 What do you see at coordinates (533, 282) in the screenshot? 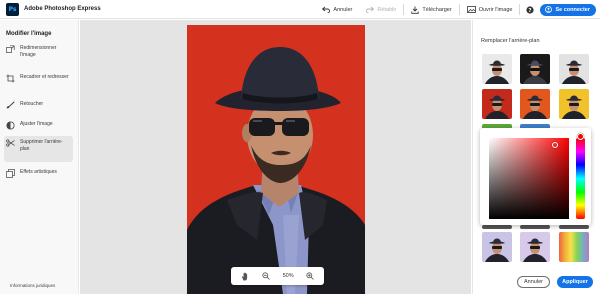
I see `cancel-button: Annuler` at bounding box center [533, 282].